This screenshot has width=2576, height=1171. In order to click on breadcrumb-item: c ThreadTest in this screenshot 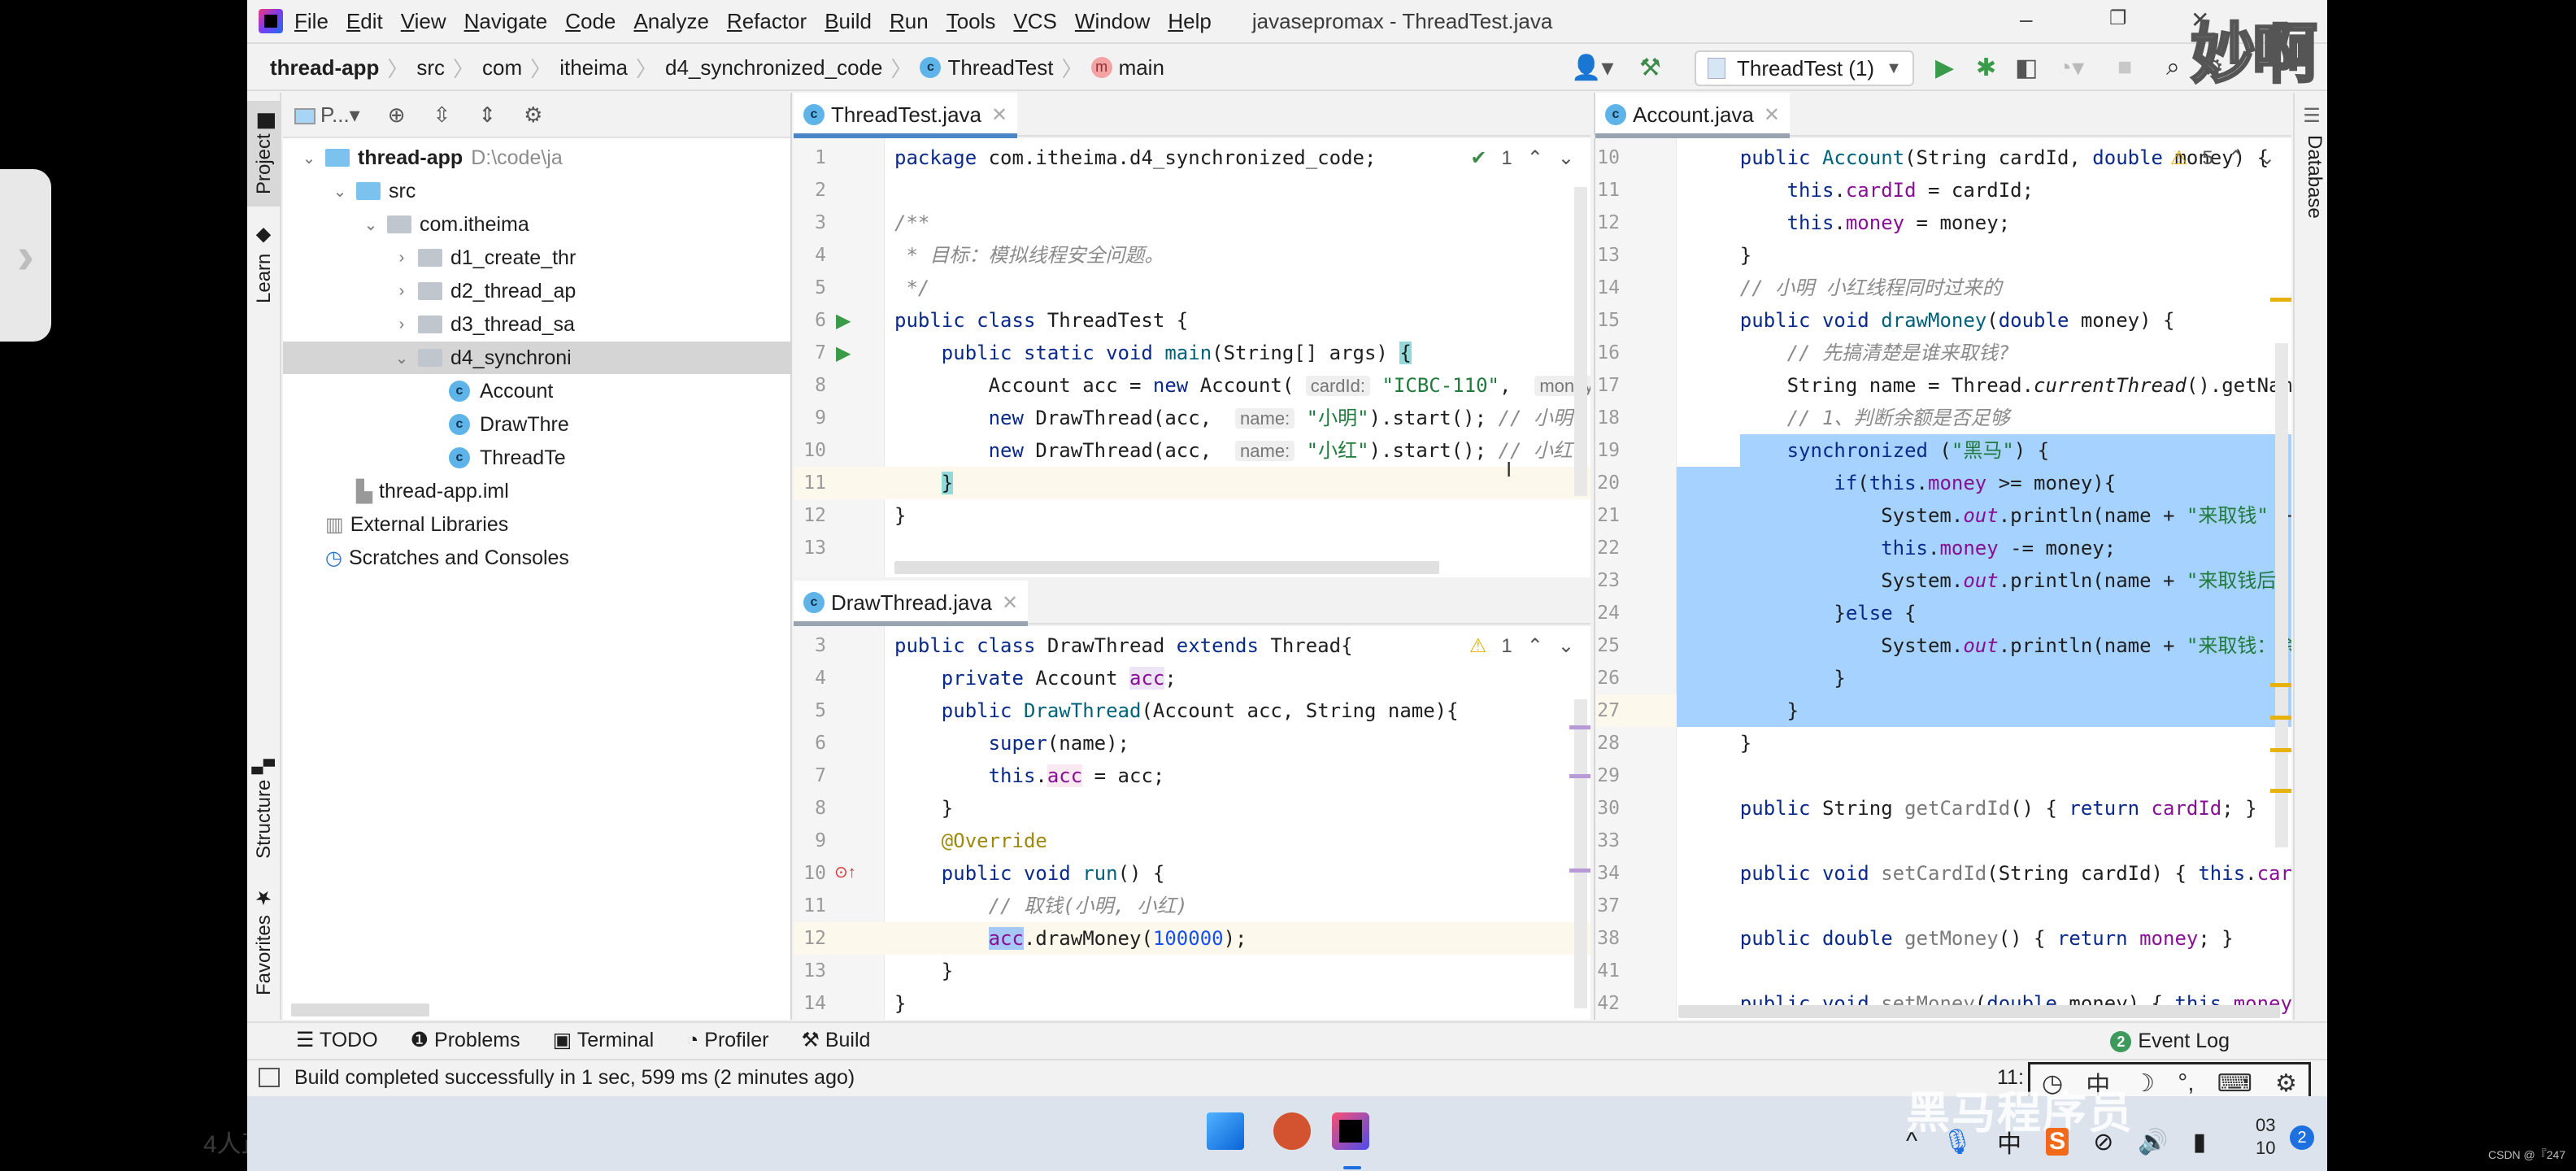, I will do `click(987, 68)`.